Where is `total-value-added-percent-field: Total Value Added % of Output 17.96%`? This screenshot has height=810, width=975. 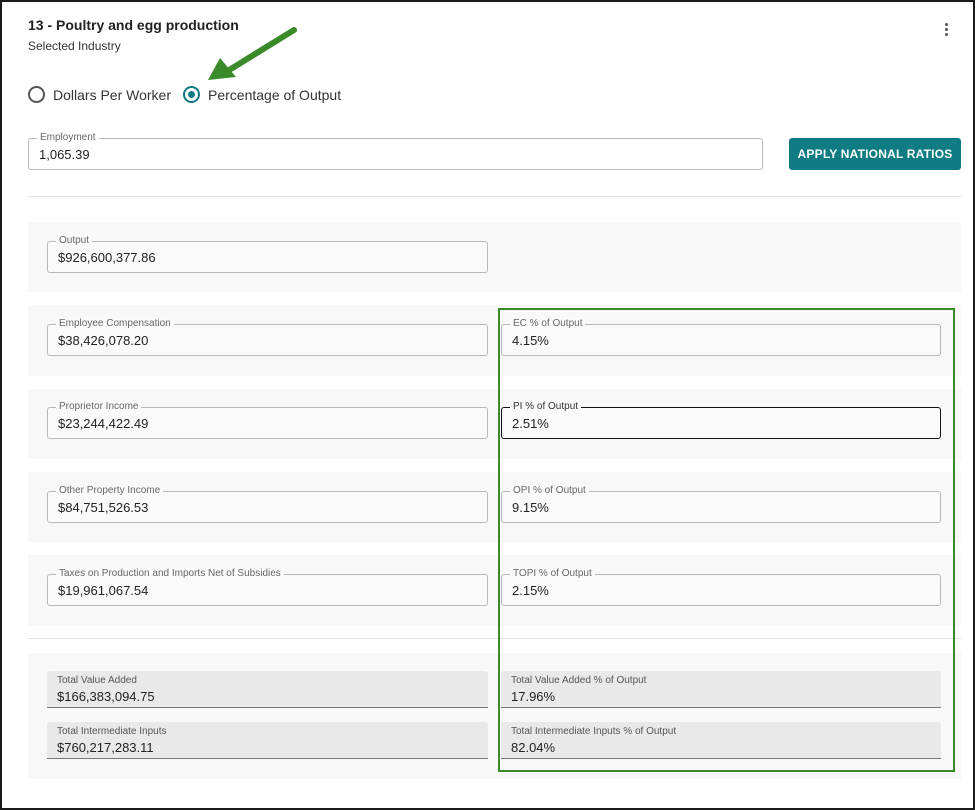
total-value-added-percent-field: Total Value Added % of Output 17.96% is located at coordinates (721, 689).